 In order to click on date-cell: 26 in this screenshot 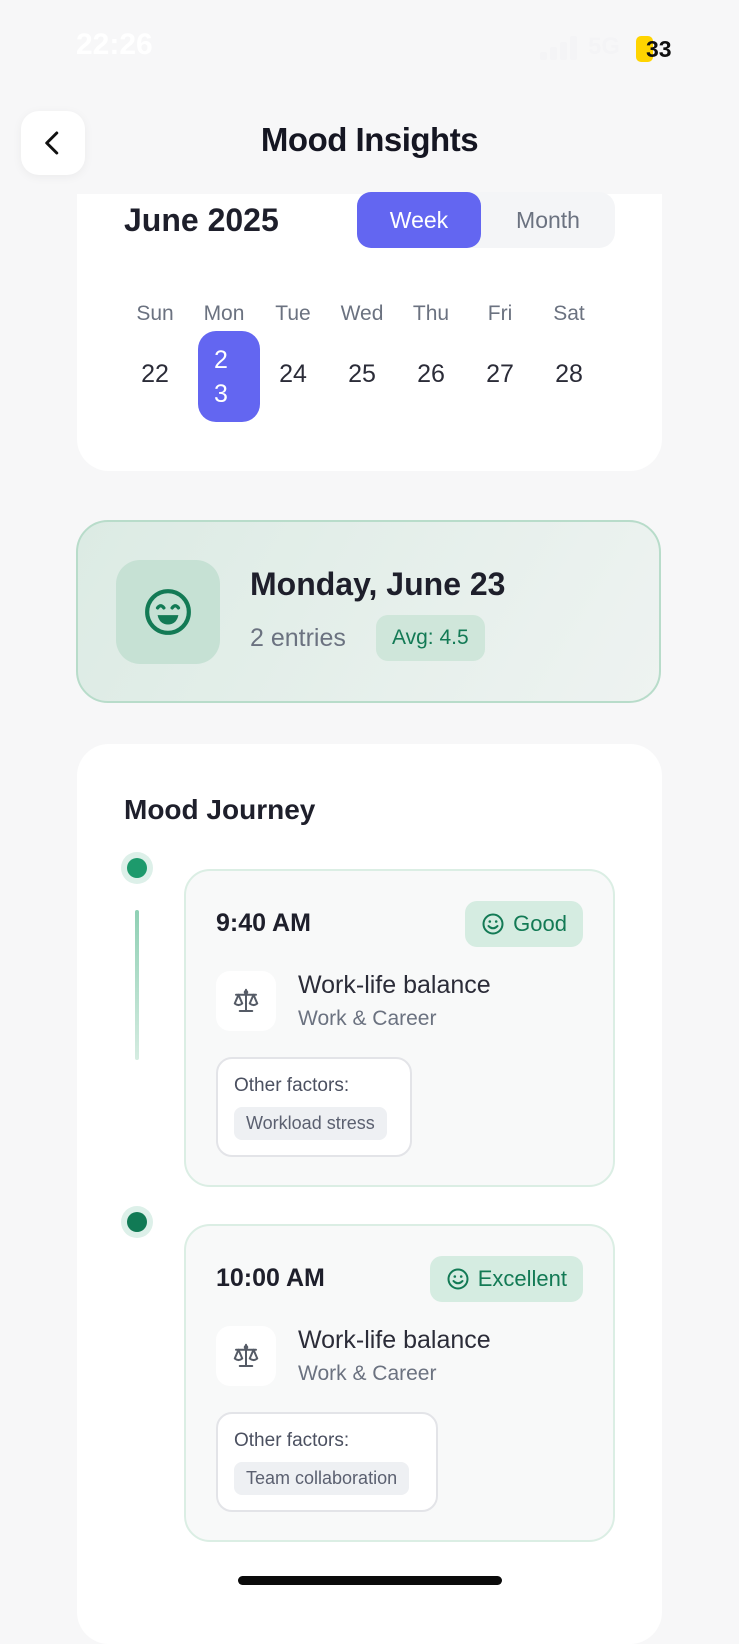, I will do `click(431, 374)`.